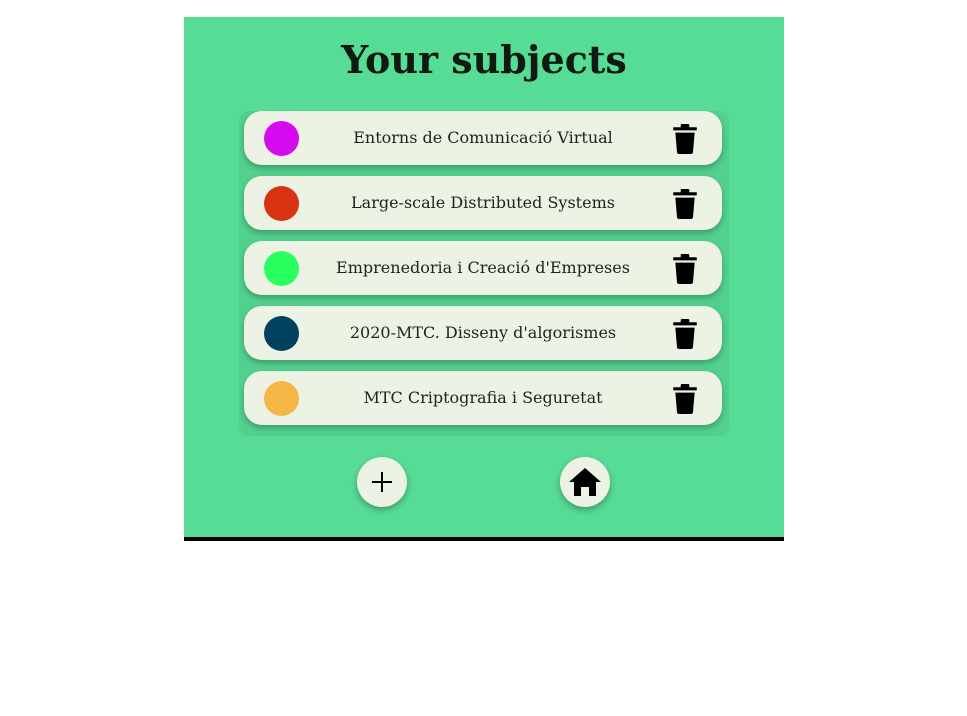 The width and height of the screenshot is (967, 716). I want to click on subject-item: Entorns de Comunicació Virtual, so click(483, 138).